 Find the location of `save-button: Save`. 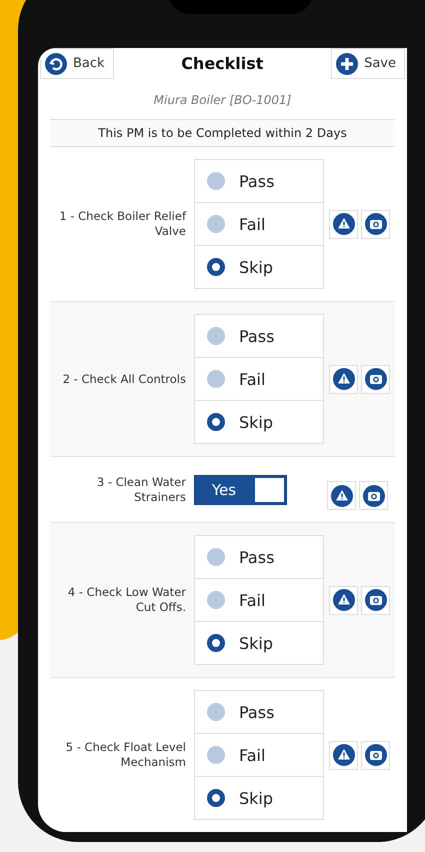

save-button: Save is located at coordinates (368, 63).